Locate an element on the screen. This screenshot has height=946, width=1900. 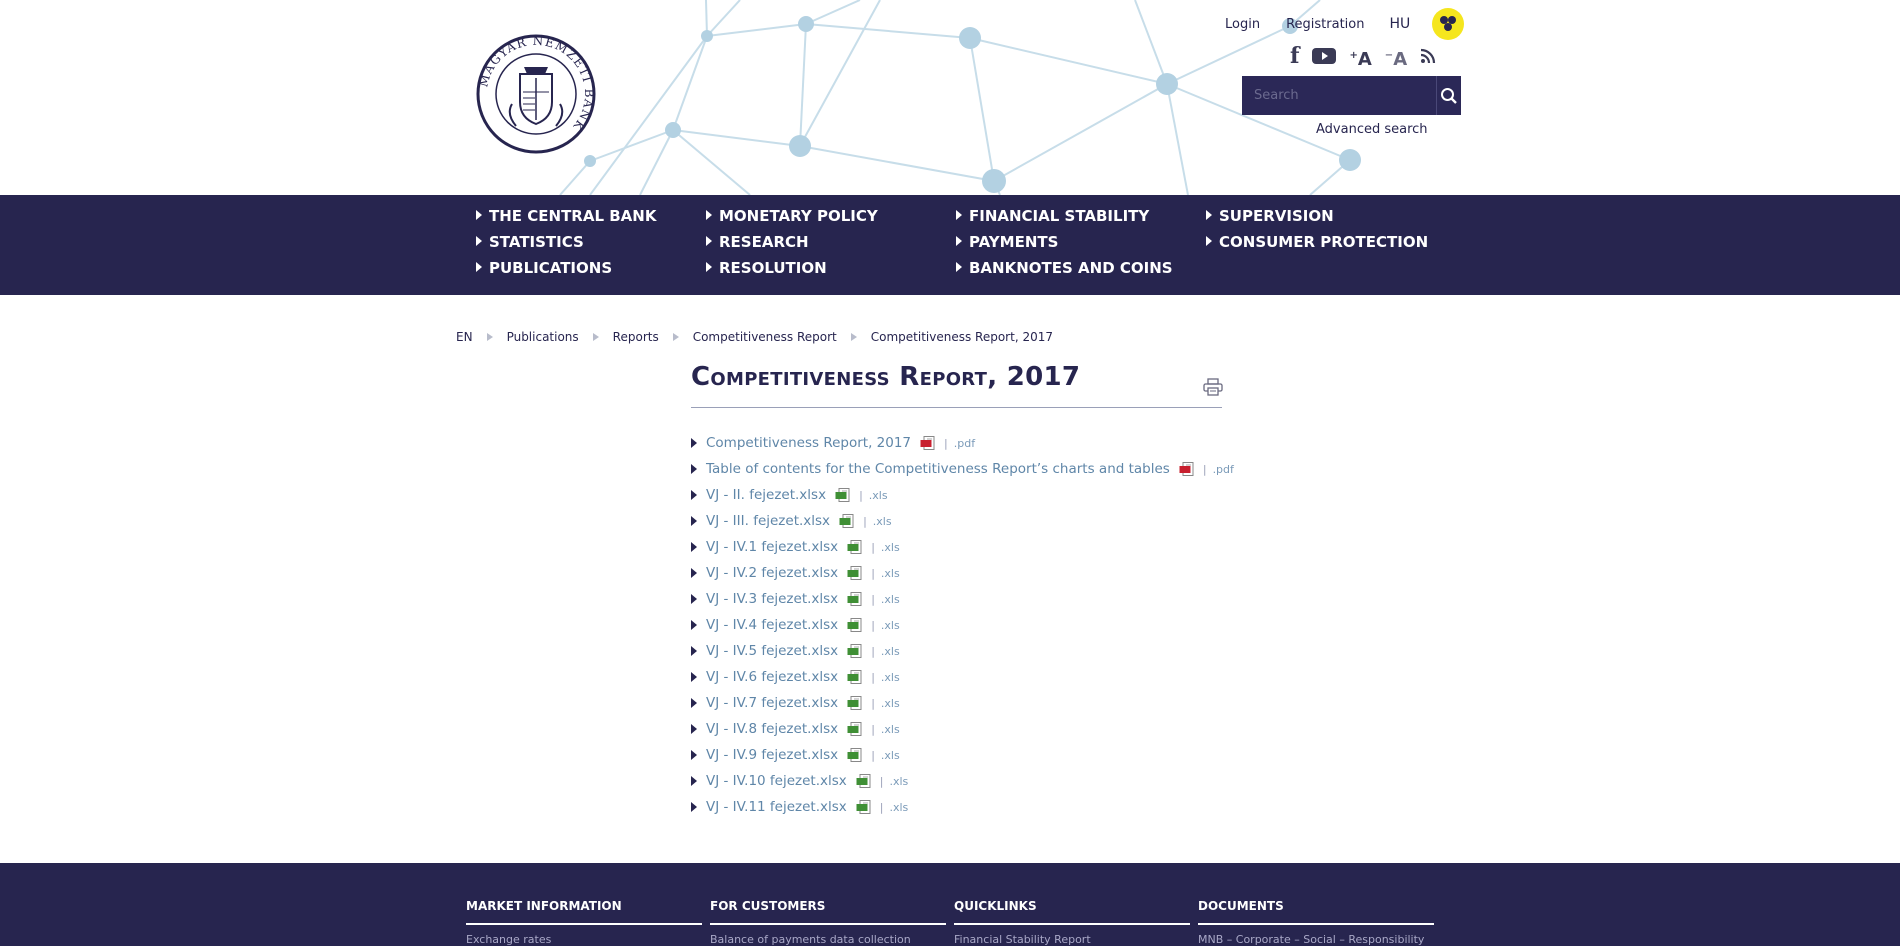
font-increase-icon: +A is located at coordinates (1360, 57).